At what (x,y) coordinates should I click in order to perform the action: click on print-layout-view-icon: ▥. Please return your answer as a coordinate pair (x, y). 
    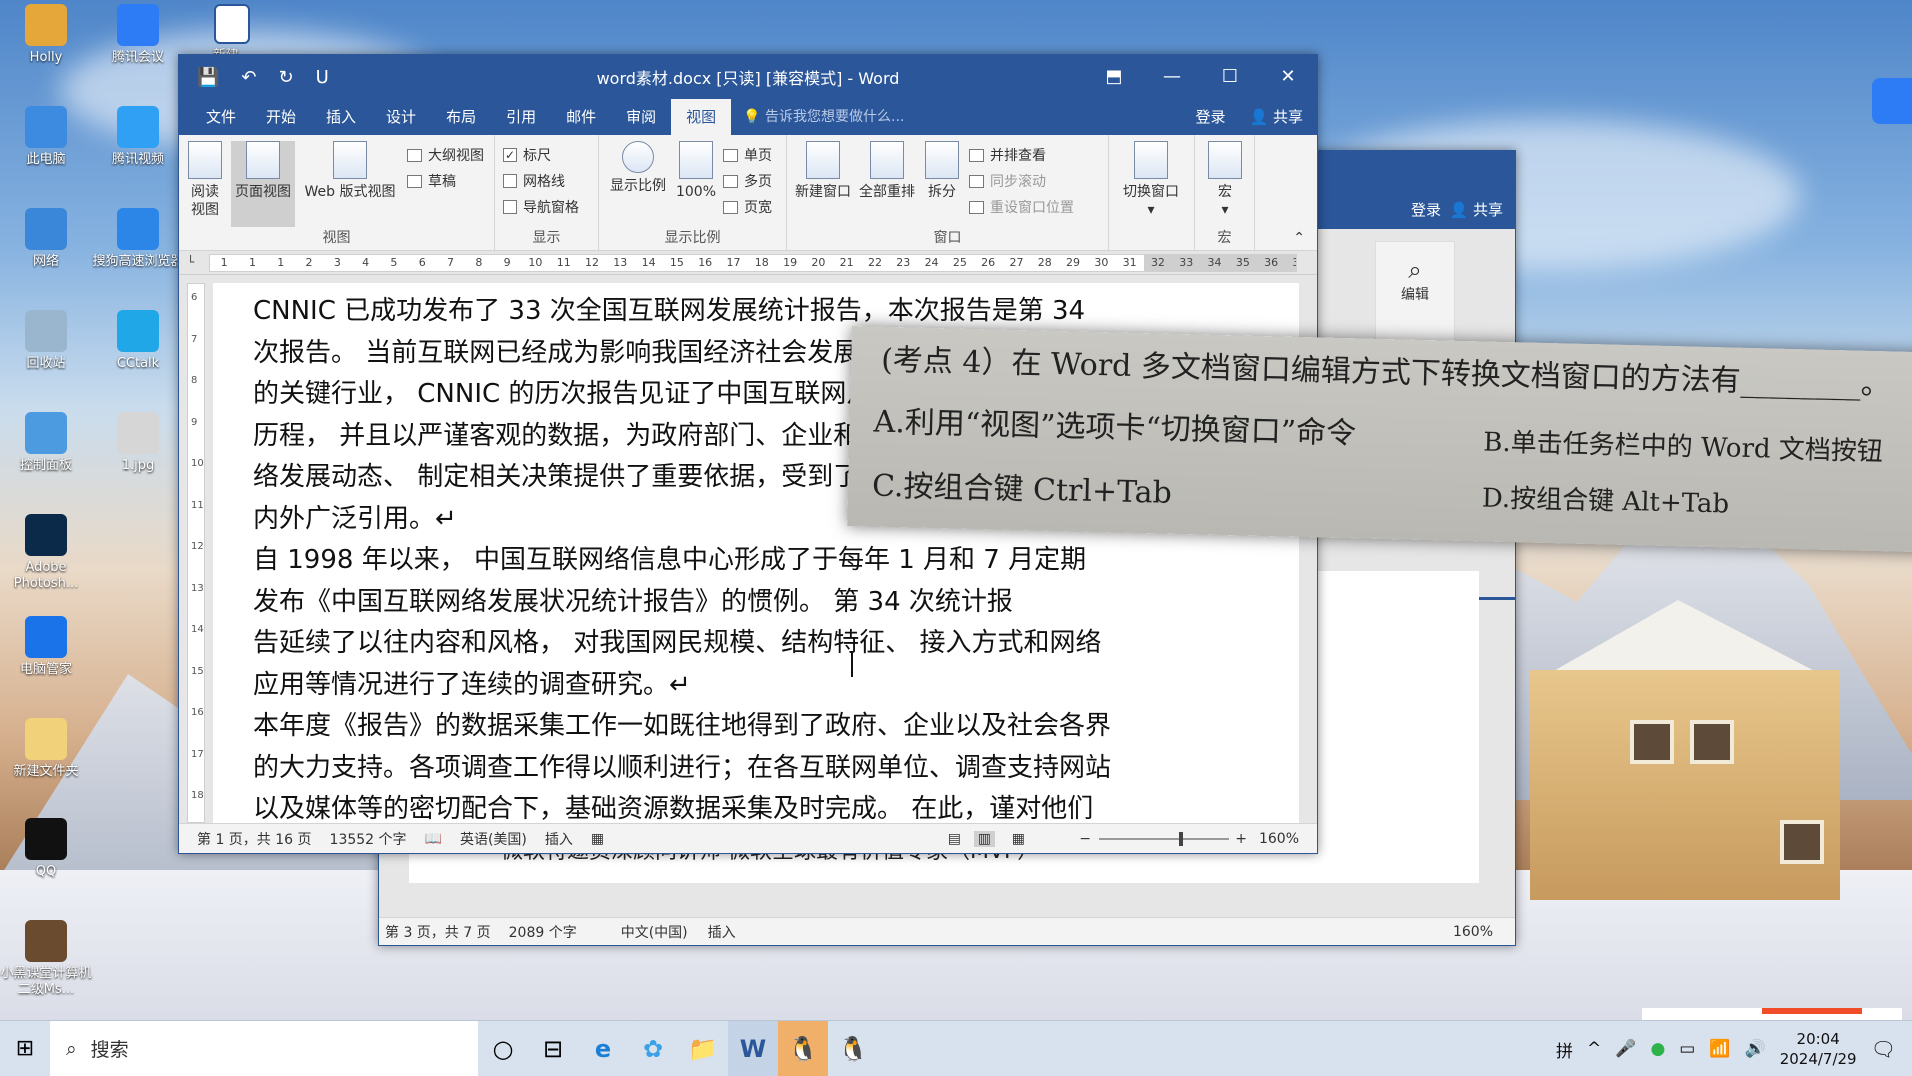
    Looking at the image, I should click on (984, 838).